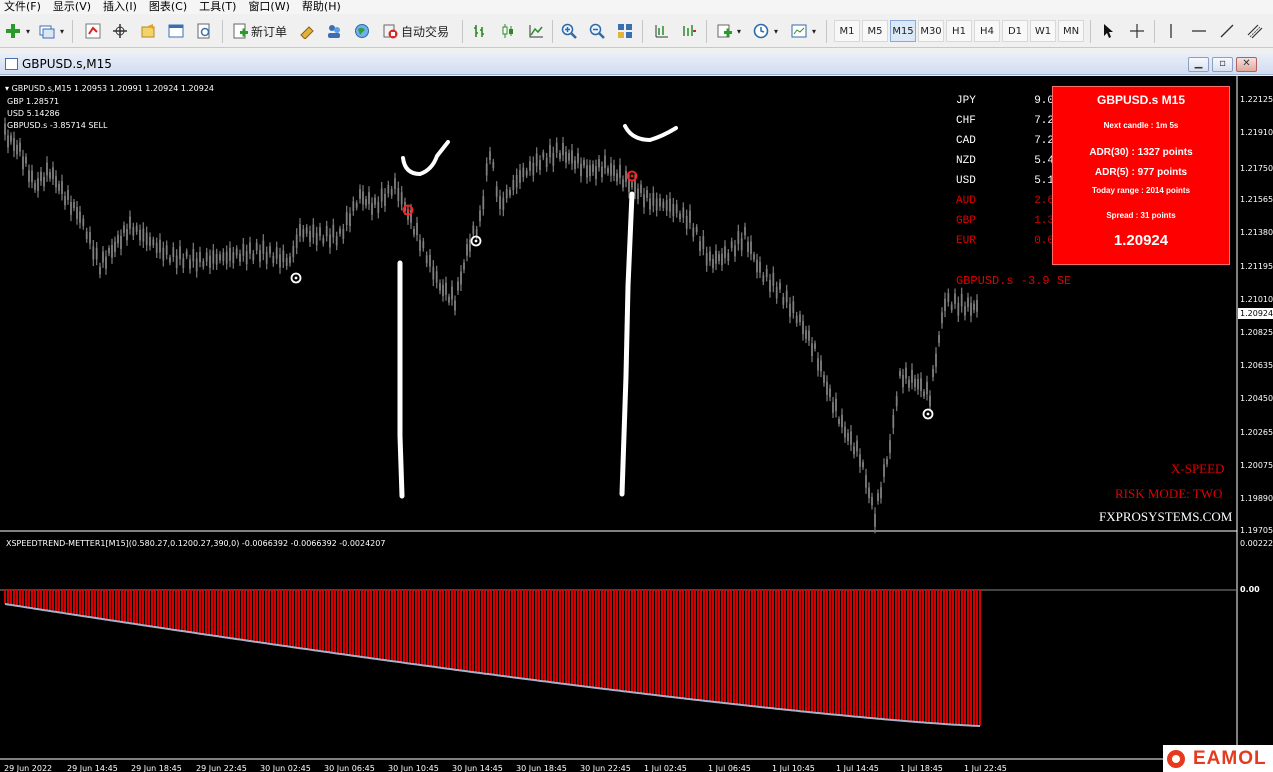 Image resolution: width=1273 pixels, height=772 pixels. What do you see at coordinates (1246, 64) in the screenshot?
I see `close-button: ✕` at bounding box center [1246, 64].